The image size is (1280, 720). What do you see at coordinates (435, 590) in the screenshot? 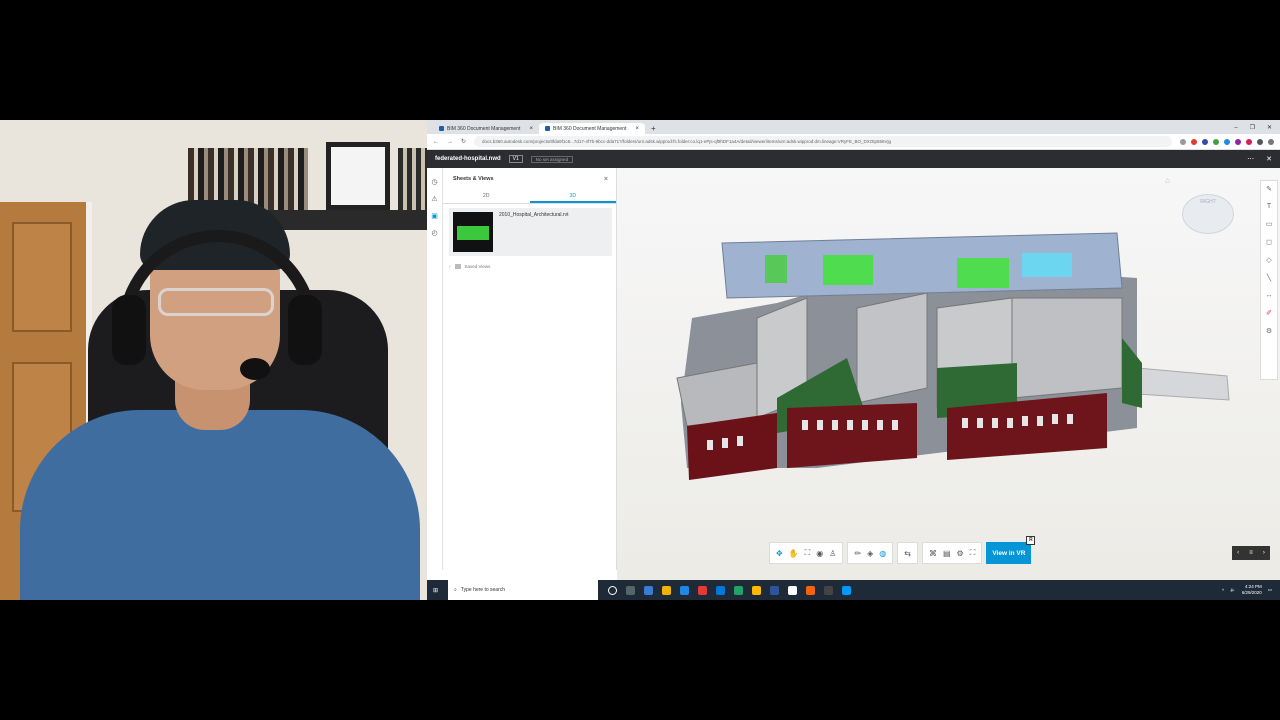
I see `windows-start-icon: ⊞` at bounding box center [435, 590].